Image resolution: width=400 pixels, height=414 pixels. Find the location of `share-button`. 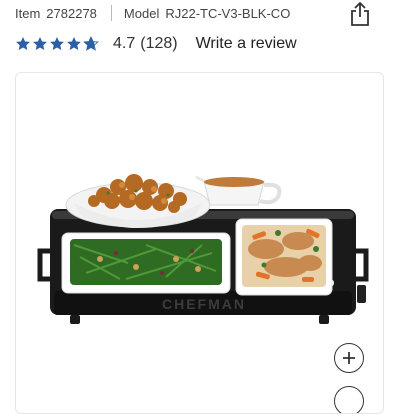

share-button is located at coordinates (360, 14).